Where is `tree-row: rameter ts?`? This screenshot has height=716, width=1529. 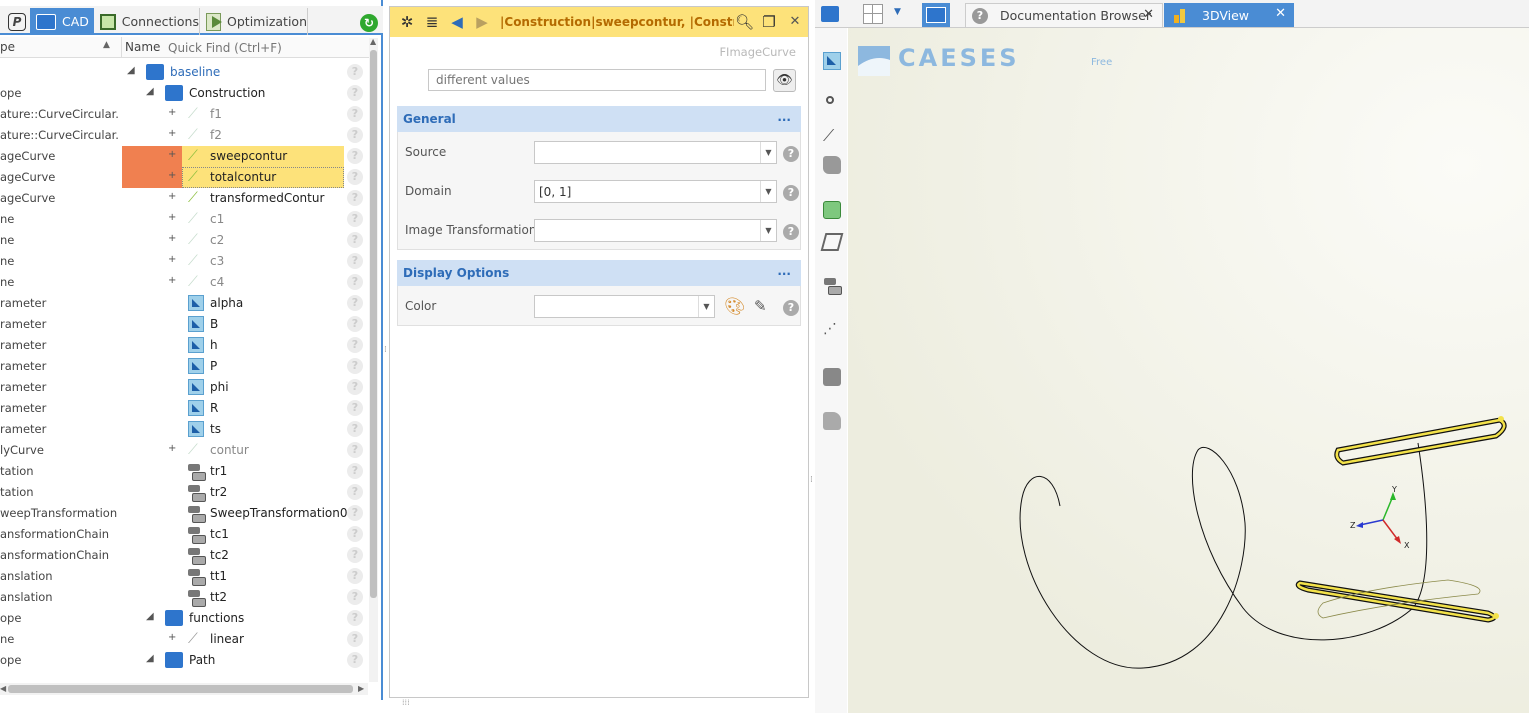 tree-row: rameter ts? is located at coordinates (184, 429).